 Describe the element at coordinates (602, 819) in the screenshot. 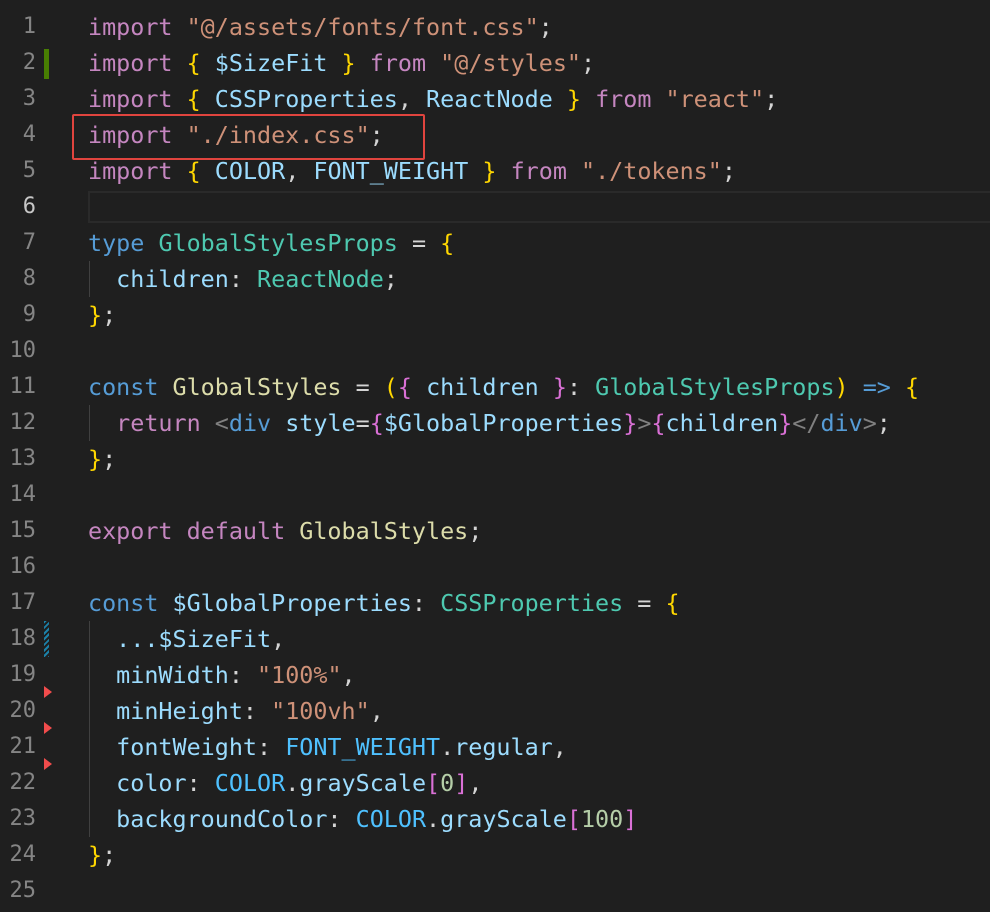

I see `number-literal: 100` at that location.